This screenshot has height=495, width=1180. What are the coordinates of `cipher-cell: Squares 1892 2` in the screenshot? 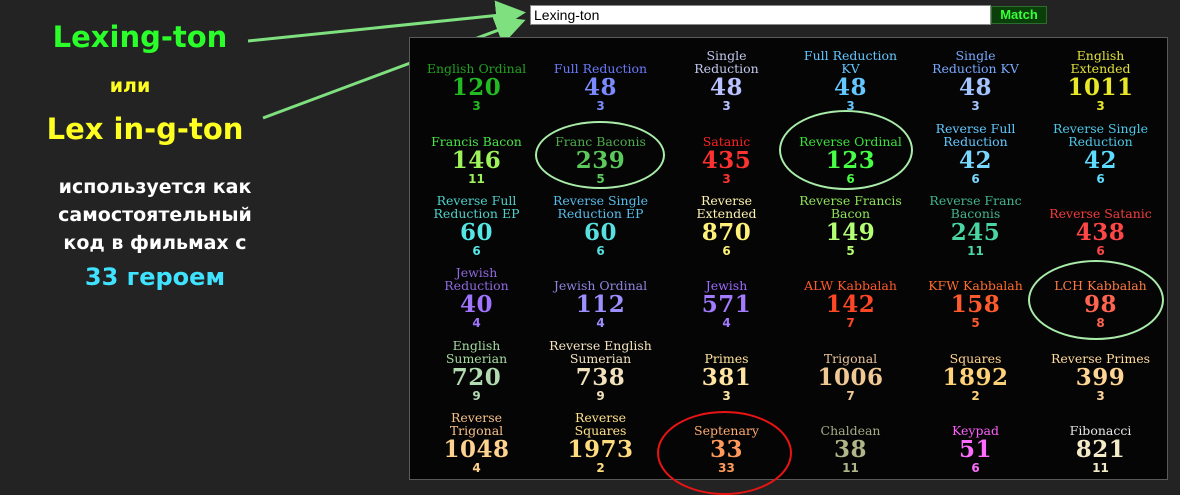 It's located at (975, 370).